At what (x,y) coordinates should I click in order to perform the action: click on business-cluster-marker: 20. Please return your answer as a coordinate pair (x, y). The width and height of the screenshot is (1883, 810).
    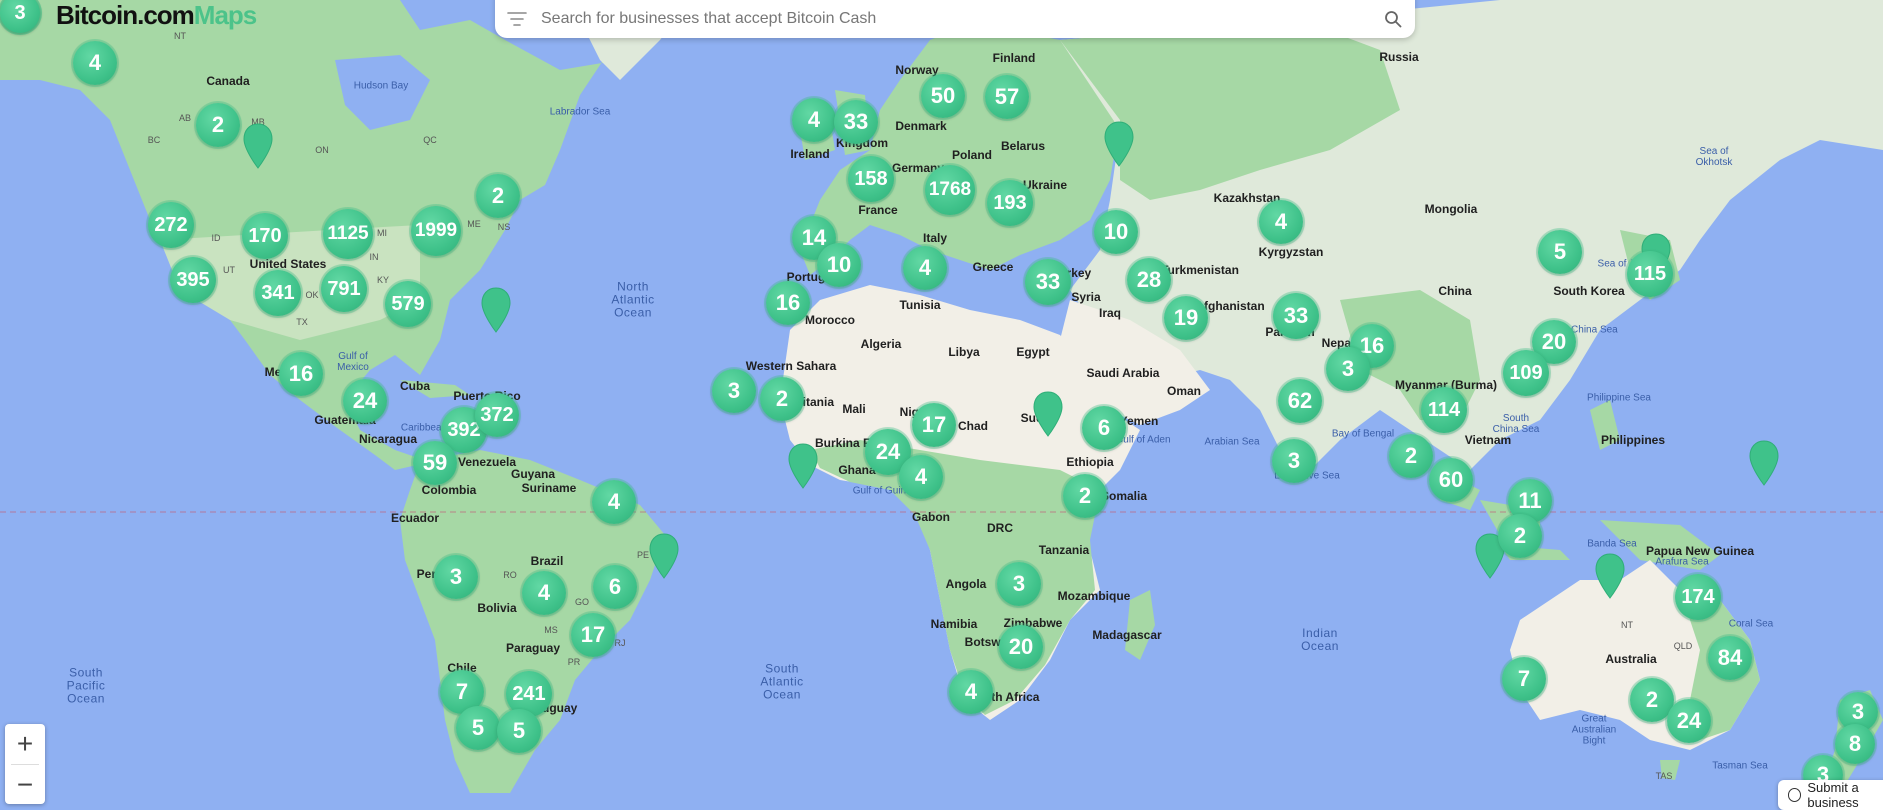
    Looking at the image, I should click on (1021, 647).